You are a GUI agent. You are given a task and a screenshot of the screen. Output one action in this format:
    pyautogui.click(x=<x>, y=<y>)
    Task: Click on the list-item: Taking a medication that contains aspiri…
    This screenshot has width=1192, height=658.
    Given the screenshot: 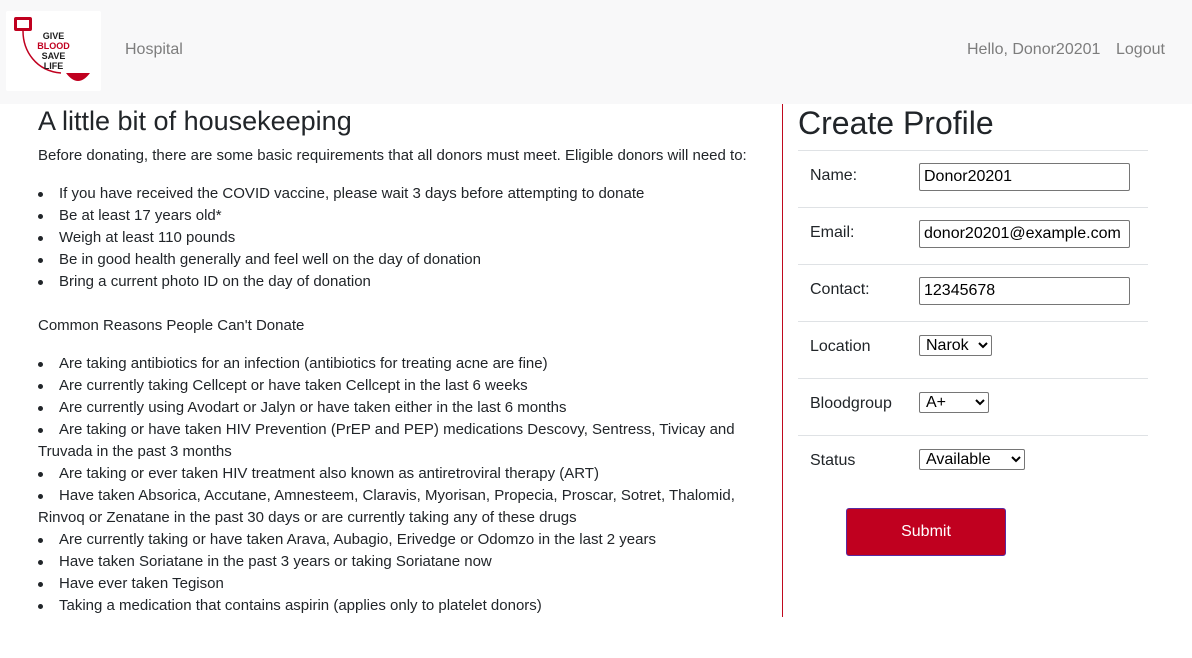 What is the action you would take?
    pyautogui.click(x=393, y=606)
    